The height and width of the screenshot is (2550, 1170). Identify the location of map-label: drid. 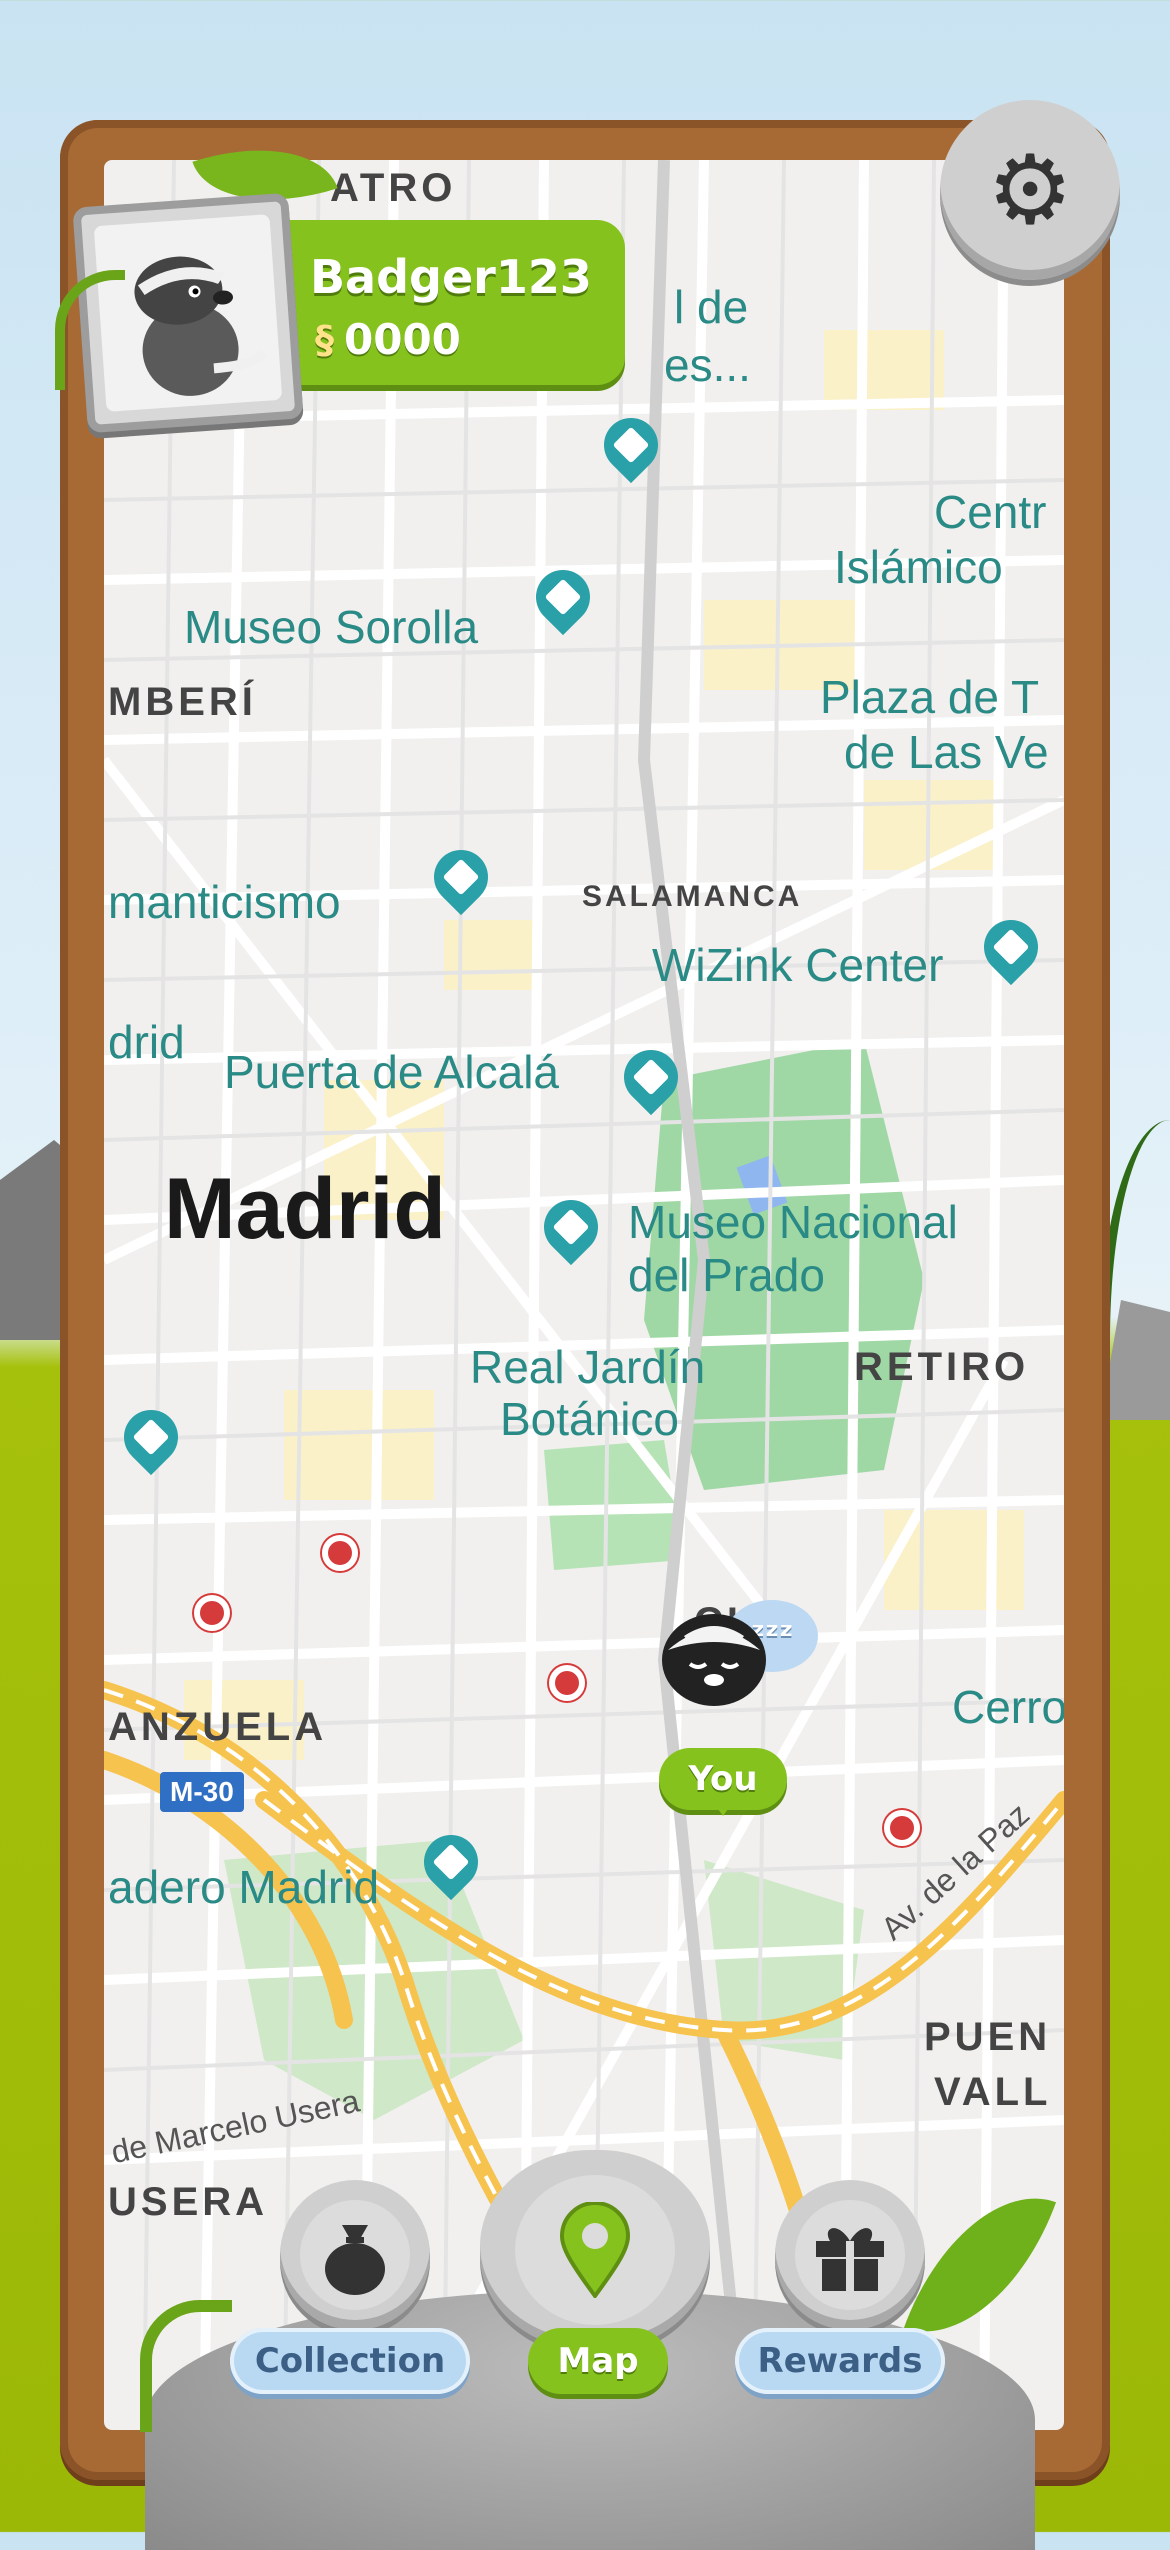
(146, 1042).